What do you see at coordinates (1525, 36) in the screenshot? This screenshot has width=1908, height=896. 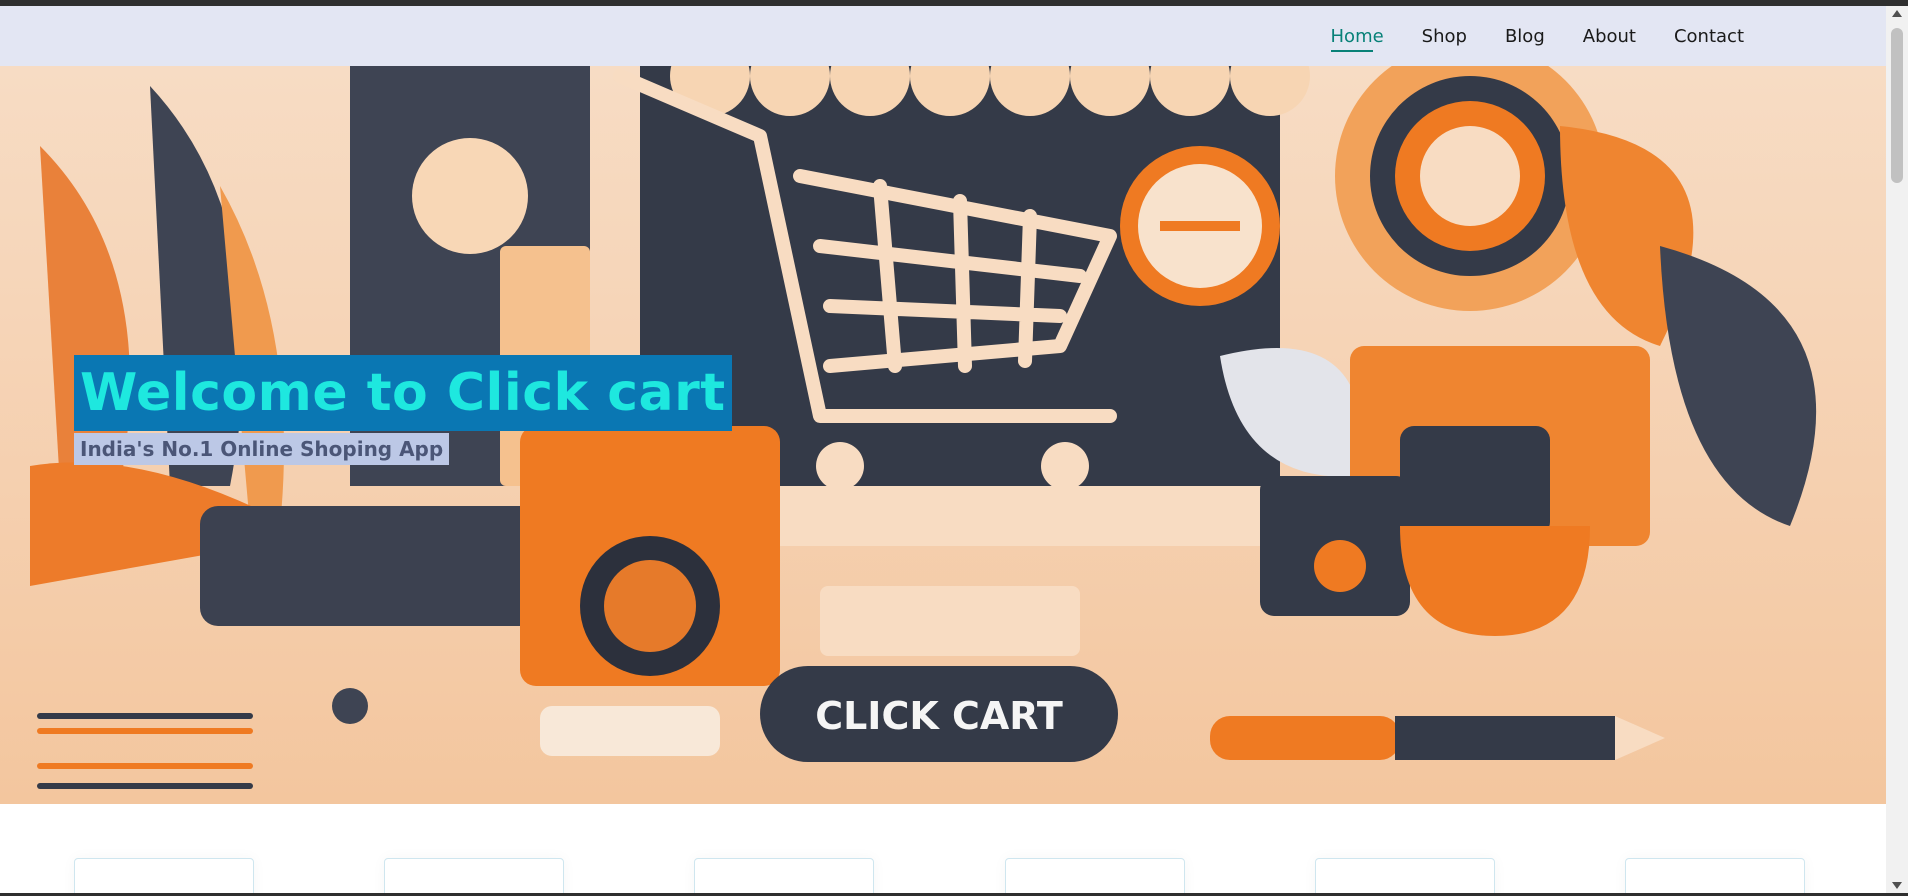 I see `nav-link-blog: Blog` at bounding box center [1525, 36].